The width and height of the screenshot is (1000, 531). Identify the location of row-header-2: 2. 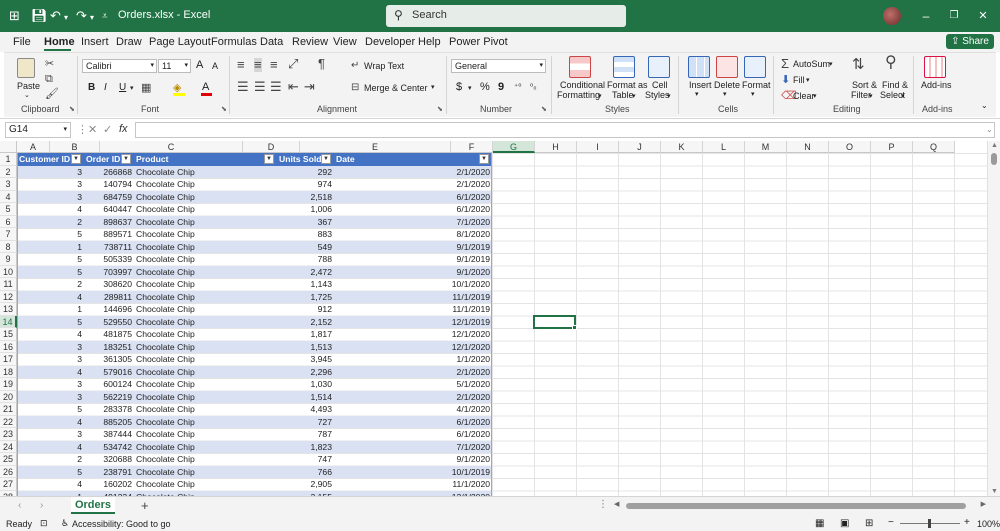
(8, 171).